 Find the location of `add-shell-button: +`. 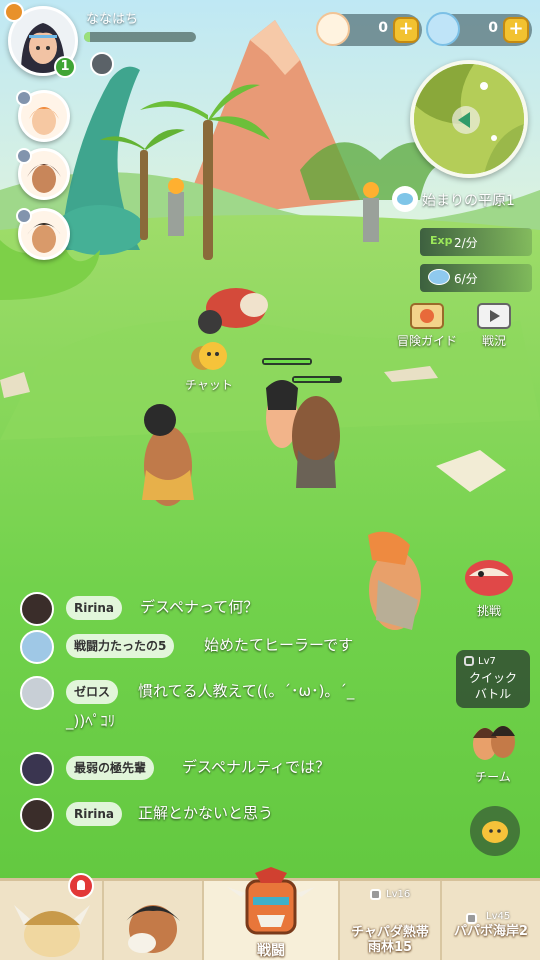

add-shell-button: + is located at coordinates (406, 30).